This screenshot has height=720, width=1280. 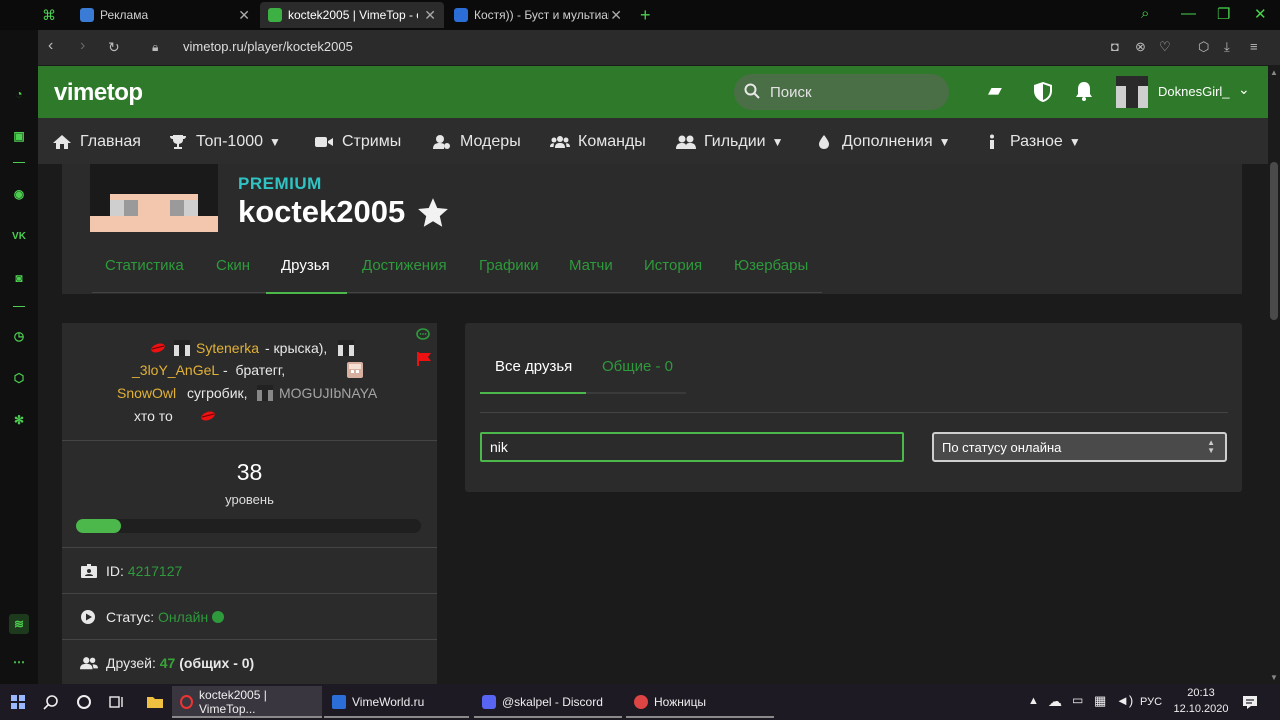 I want to click on maximize-icon: ❐, so click(x=1223, y=14).